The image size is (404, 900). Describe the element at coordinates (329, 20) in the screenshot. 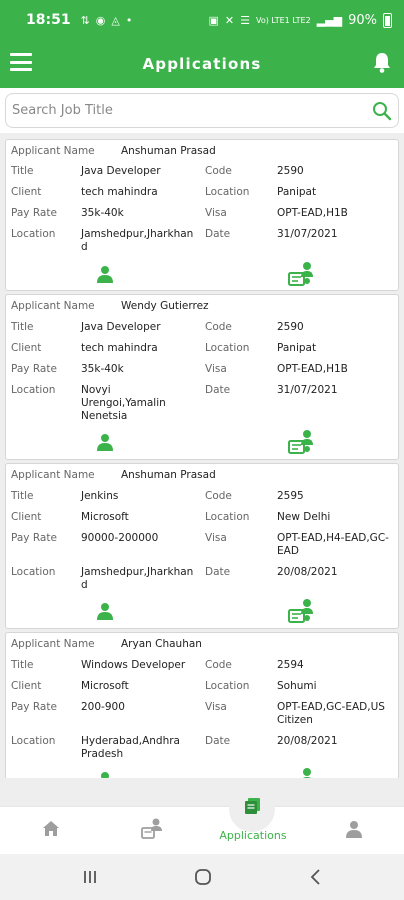

I see `signal-icon: ▂▄▆` at that location.